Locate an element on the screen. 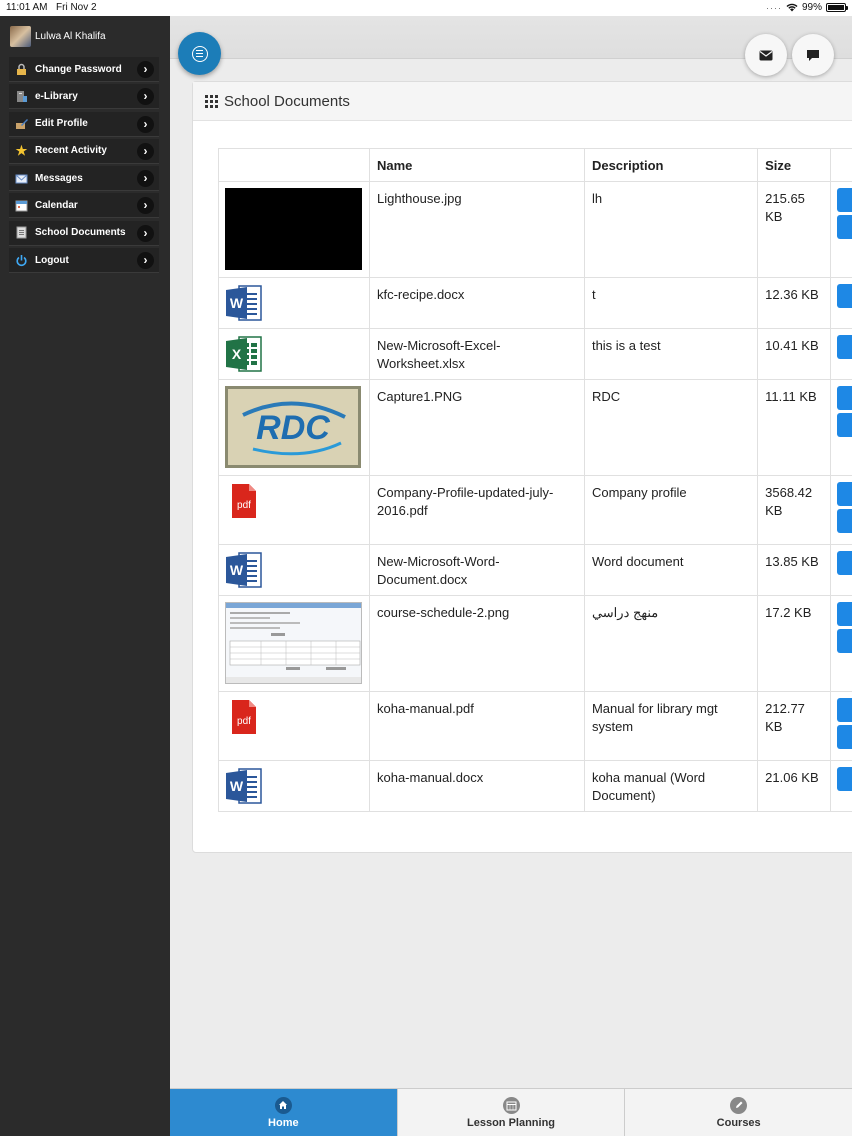 The height and width of the screenshot is (1136, 852). rdc-logo-text: RDC is located at coordinates (293, 428).